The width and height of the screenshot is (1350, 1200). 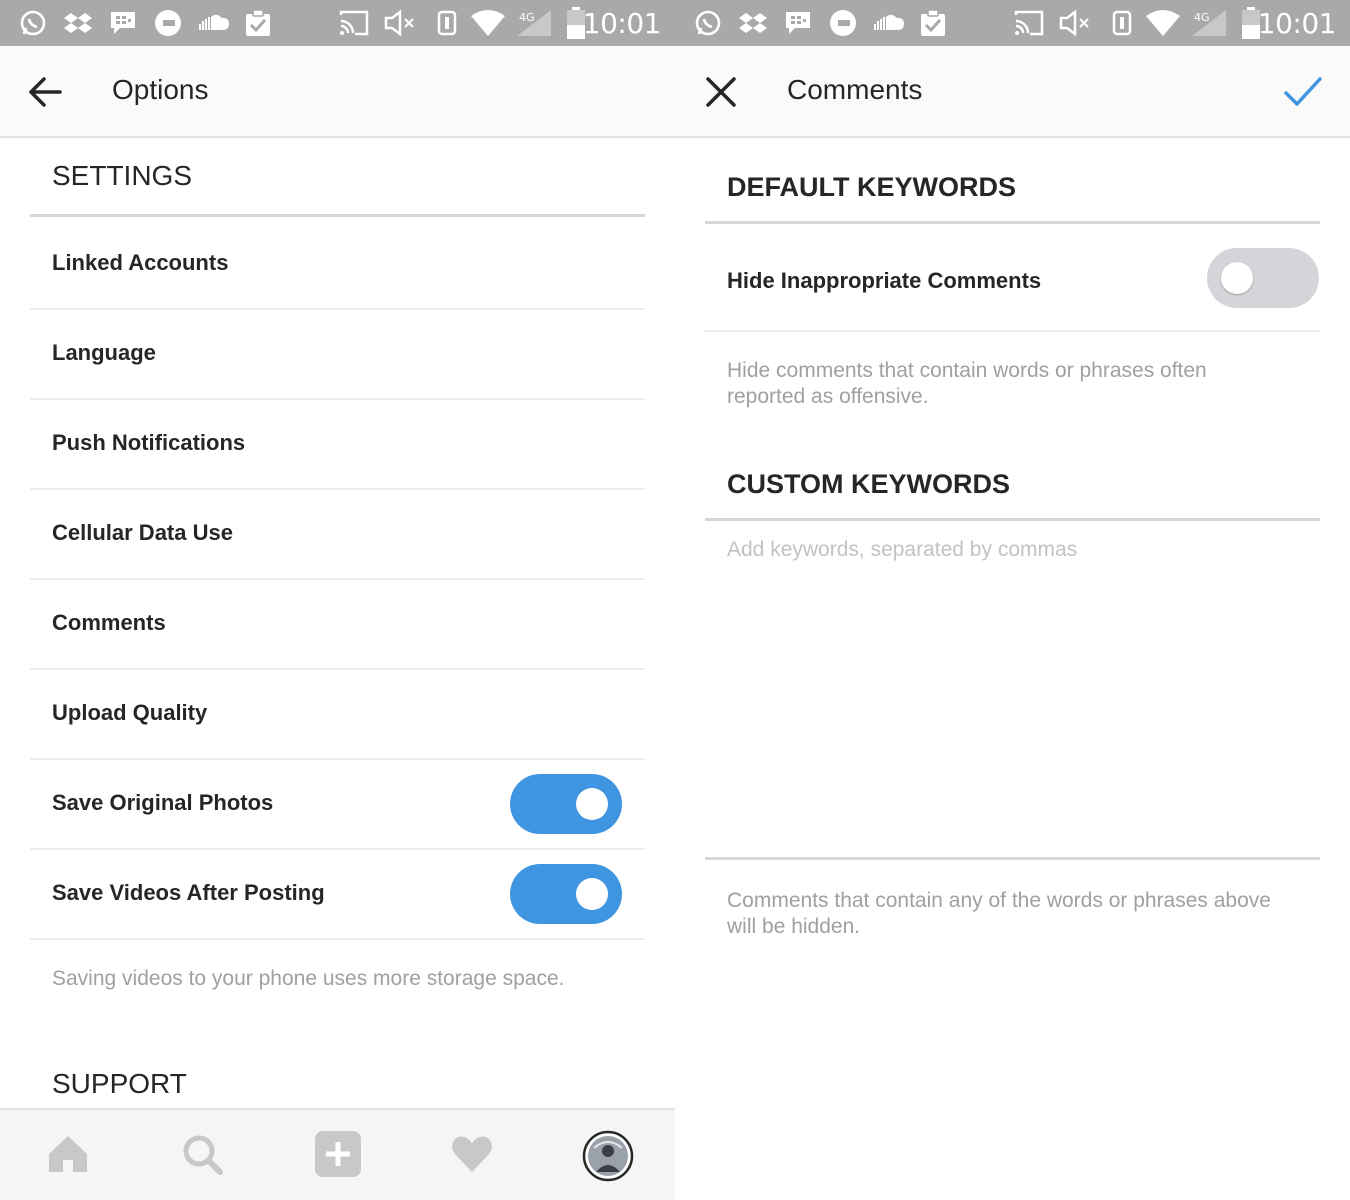 What do you see at coordinates (855, 89) in the screenshot?
I see `page-title: Comments` at bounding box center [855, 89].